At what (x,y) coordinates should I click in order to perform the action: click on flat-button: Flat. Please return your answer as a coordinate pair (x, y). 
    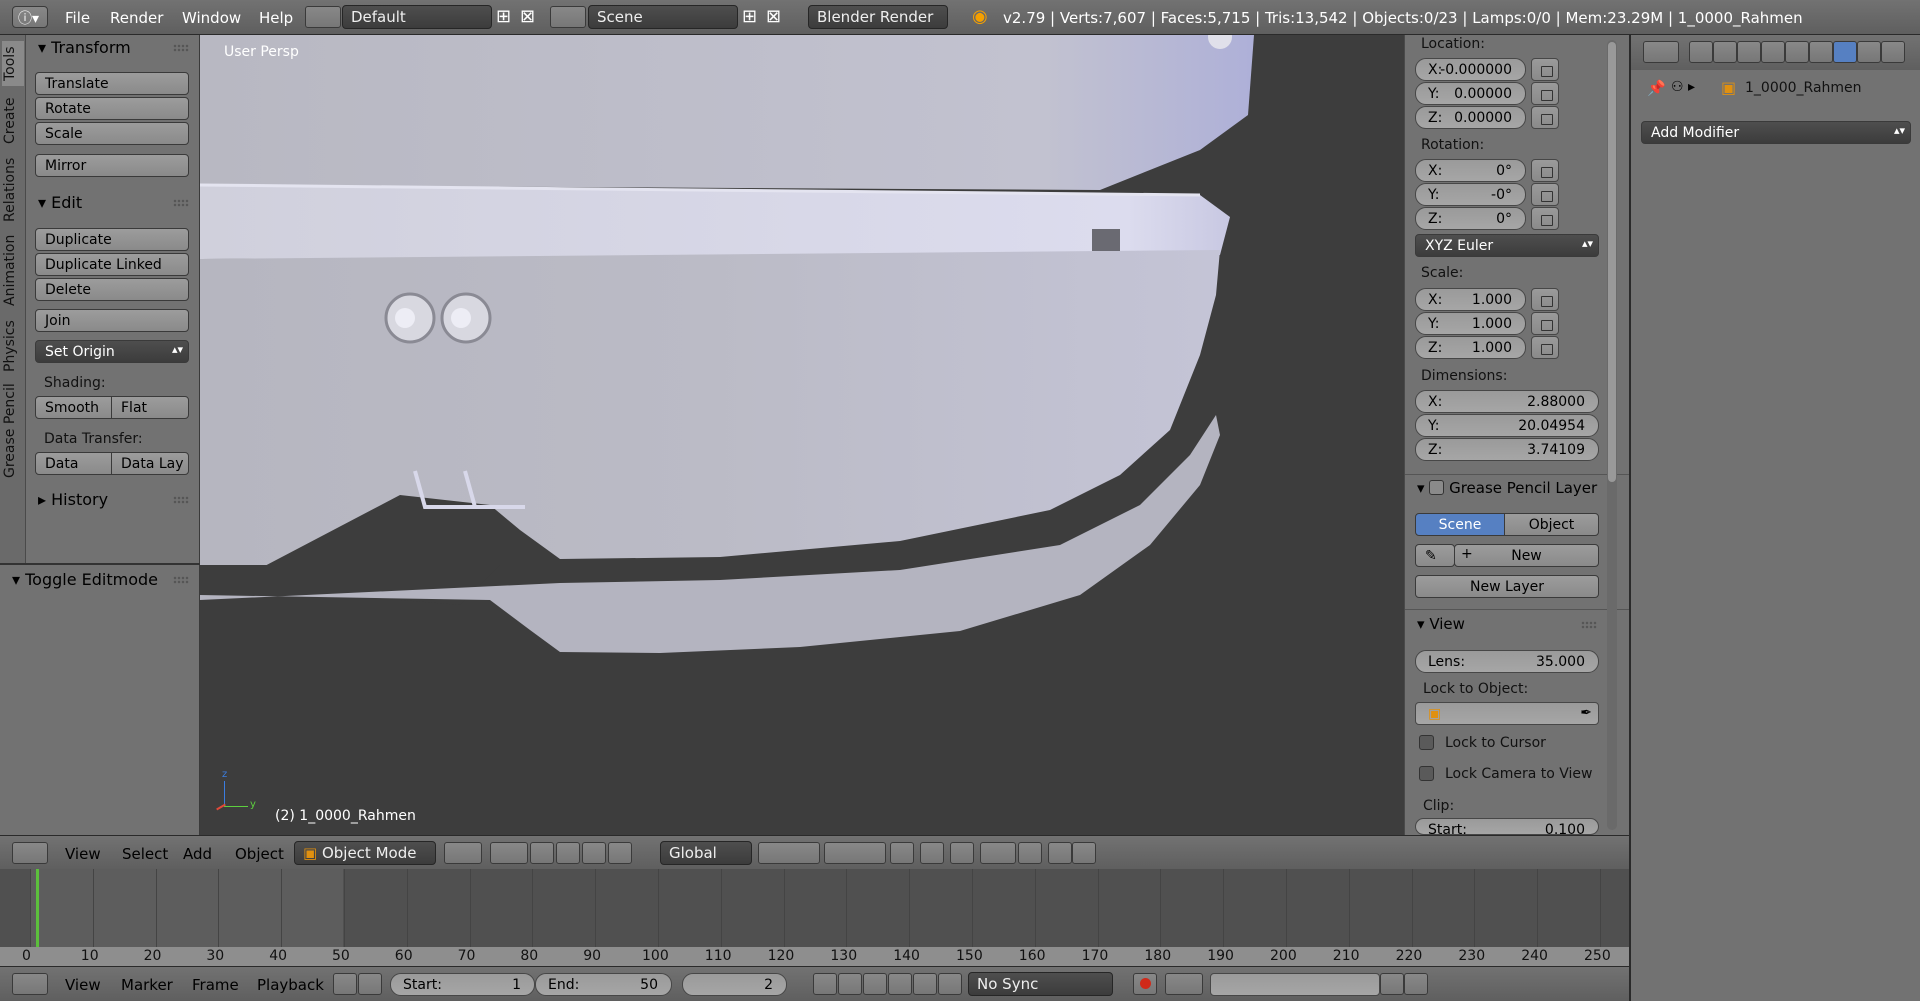
    Looking at the image, I should click on (150, 407).